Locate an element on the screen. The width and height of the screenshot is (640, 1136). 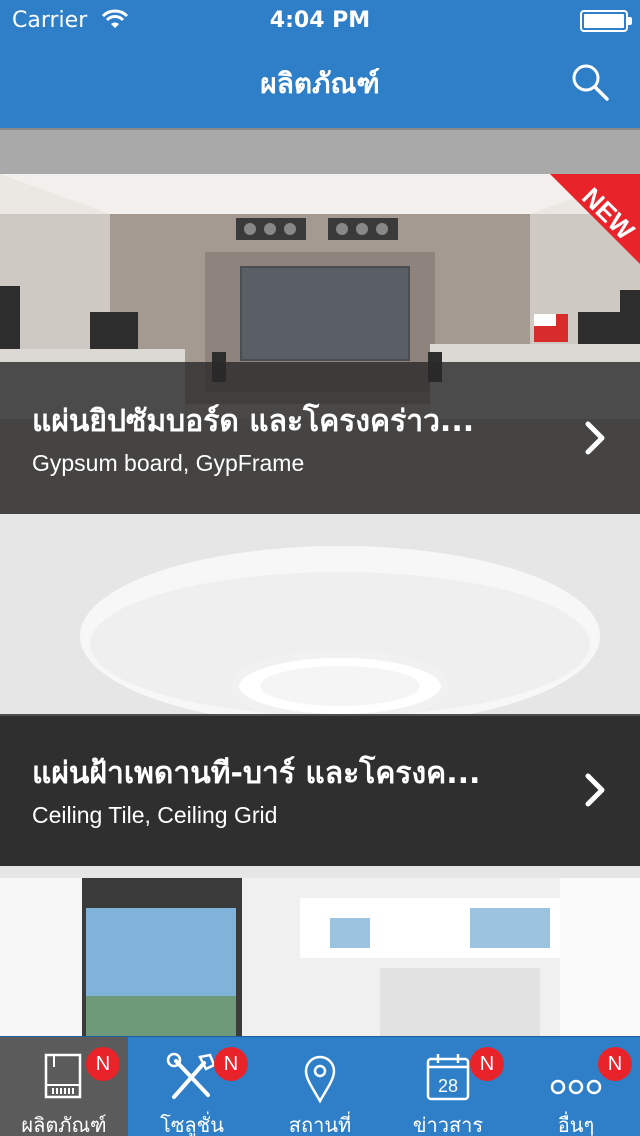
product-card-partition is located at coordinates (320, 957).